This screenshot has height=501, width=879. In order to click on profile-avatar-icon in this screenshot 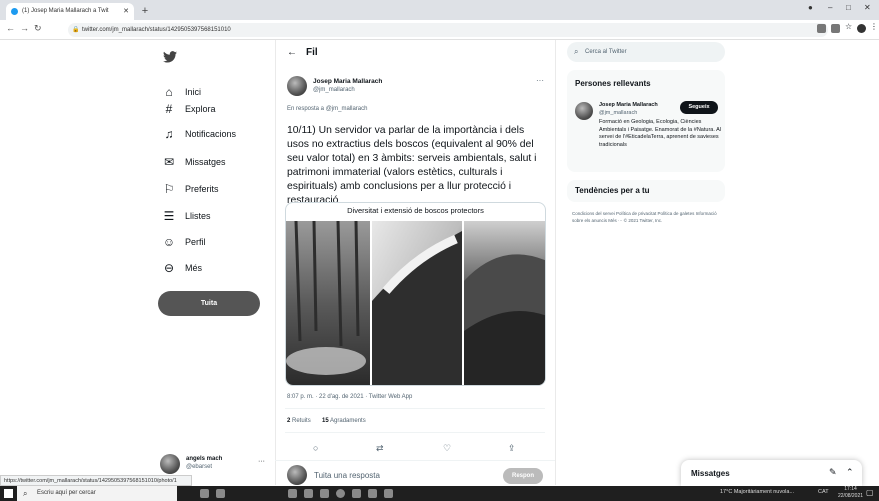, I will do `click(861, 28)`.